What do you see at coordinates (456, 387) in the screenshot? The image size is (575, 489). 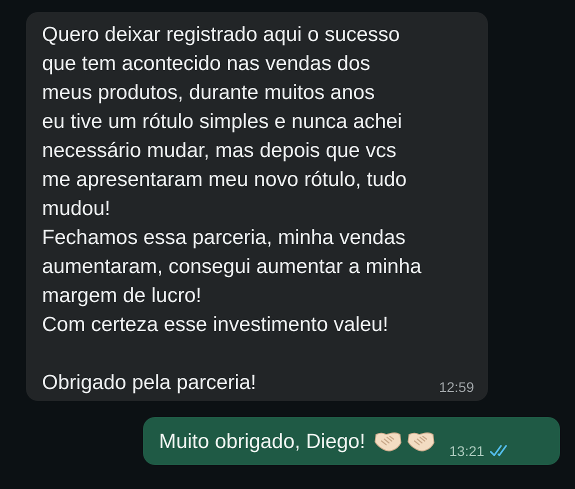 I see `message-time: 12:59` at bounding box center [456, 387].